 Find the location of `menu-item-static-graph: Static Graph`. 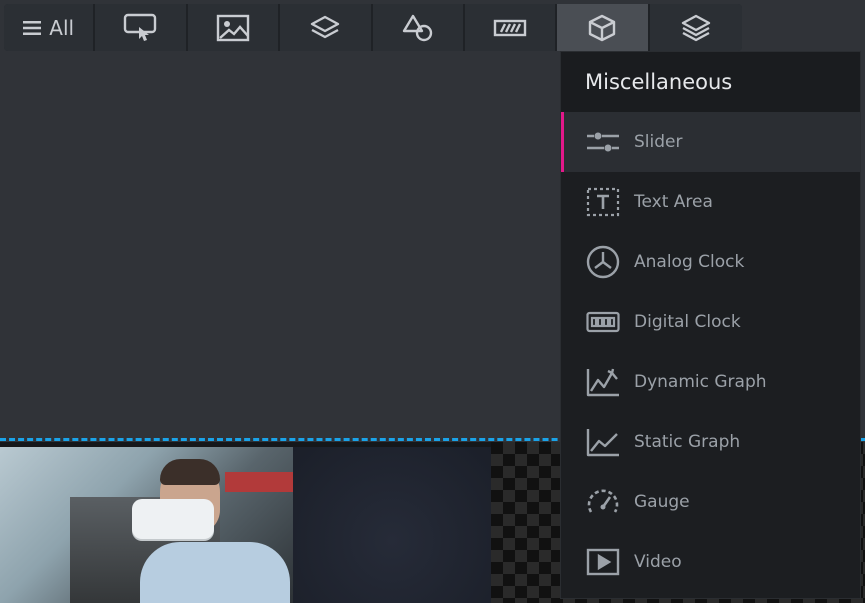

menu-item-static-graph: Static Graph is located at coordinates (710, 442).